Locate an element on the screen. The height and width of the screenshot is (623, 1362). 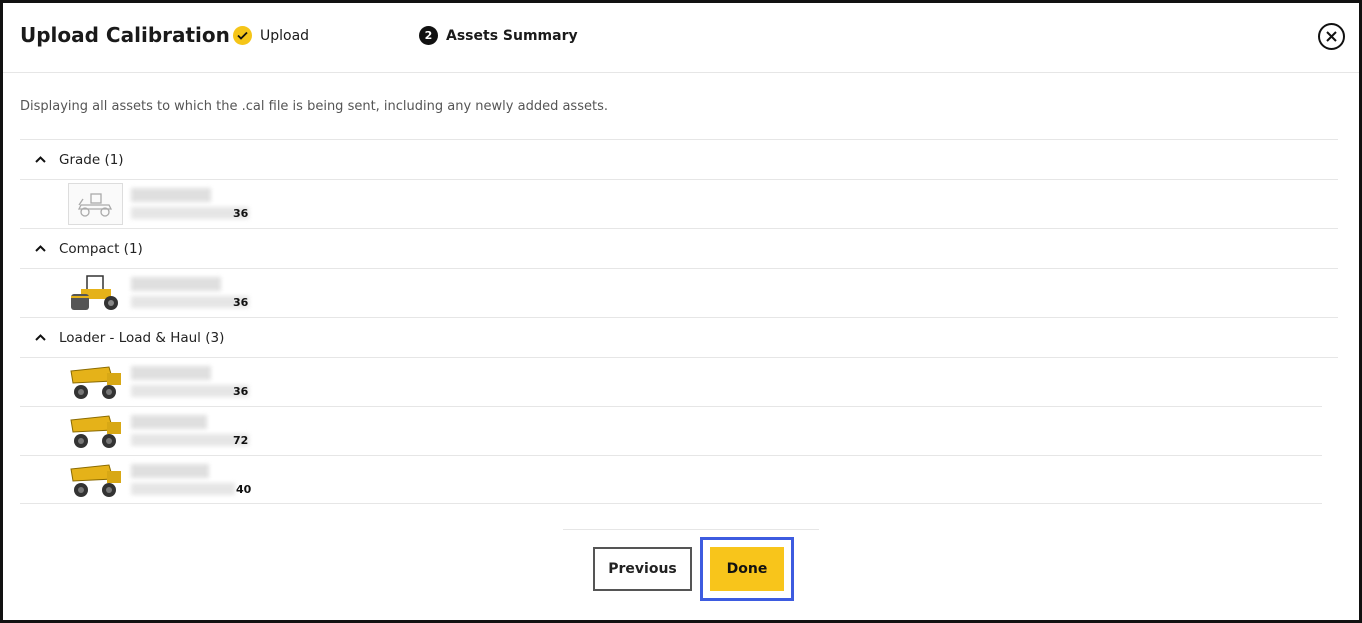
step-assets-summary: 2 Assets Summary is located at coordinates (498, 35).